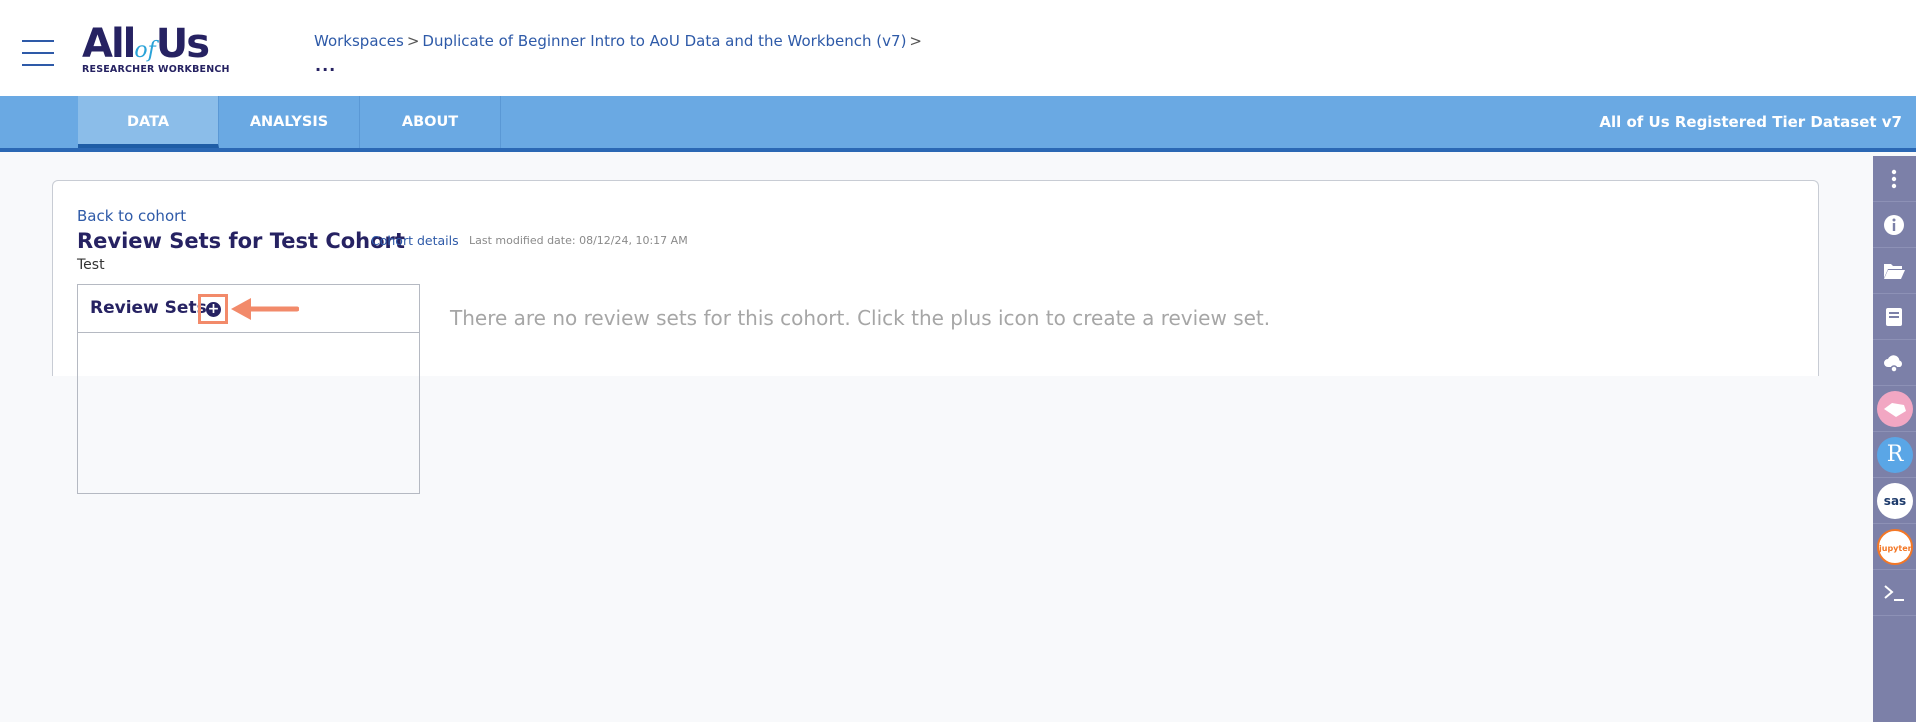 This screenshot has width=1916, height=722. I want to click on sas-icon: sas, so click(1895, 501).